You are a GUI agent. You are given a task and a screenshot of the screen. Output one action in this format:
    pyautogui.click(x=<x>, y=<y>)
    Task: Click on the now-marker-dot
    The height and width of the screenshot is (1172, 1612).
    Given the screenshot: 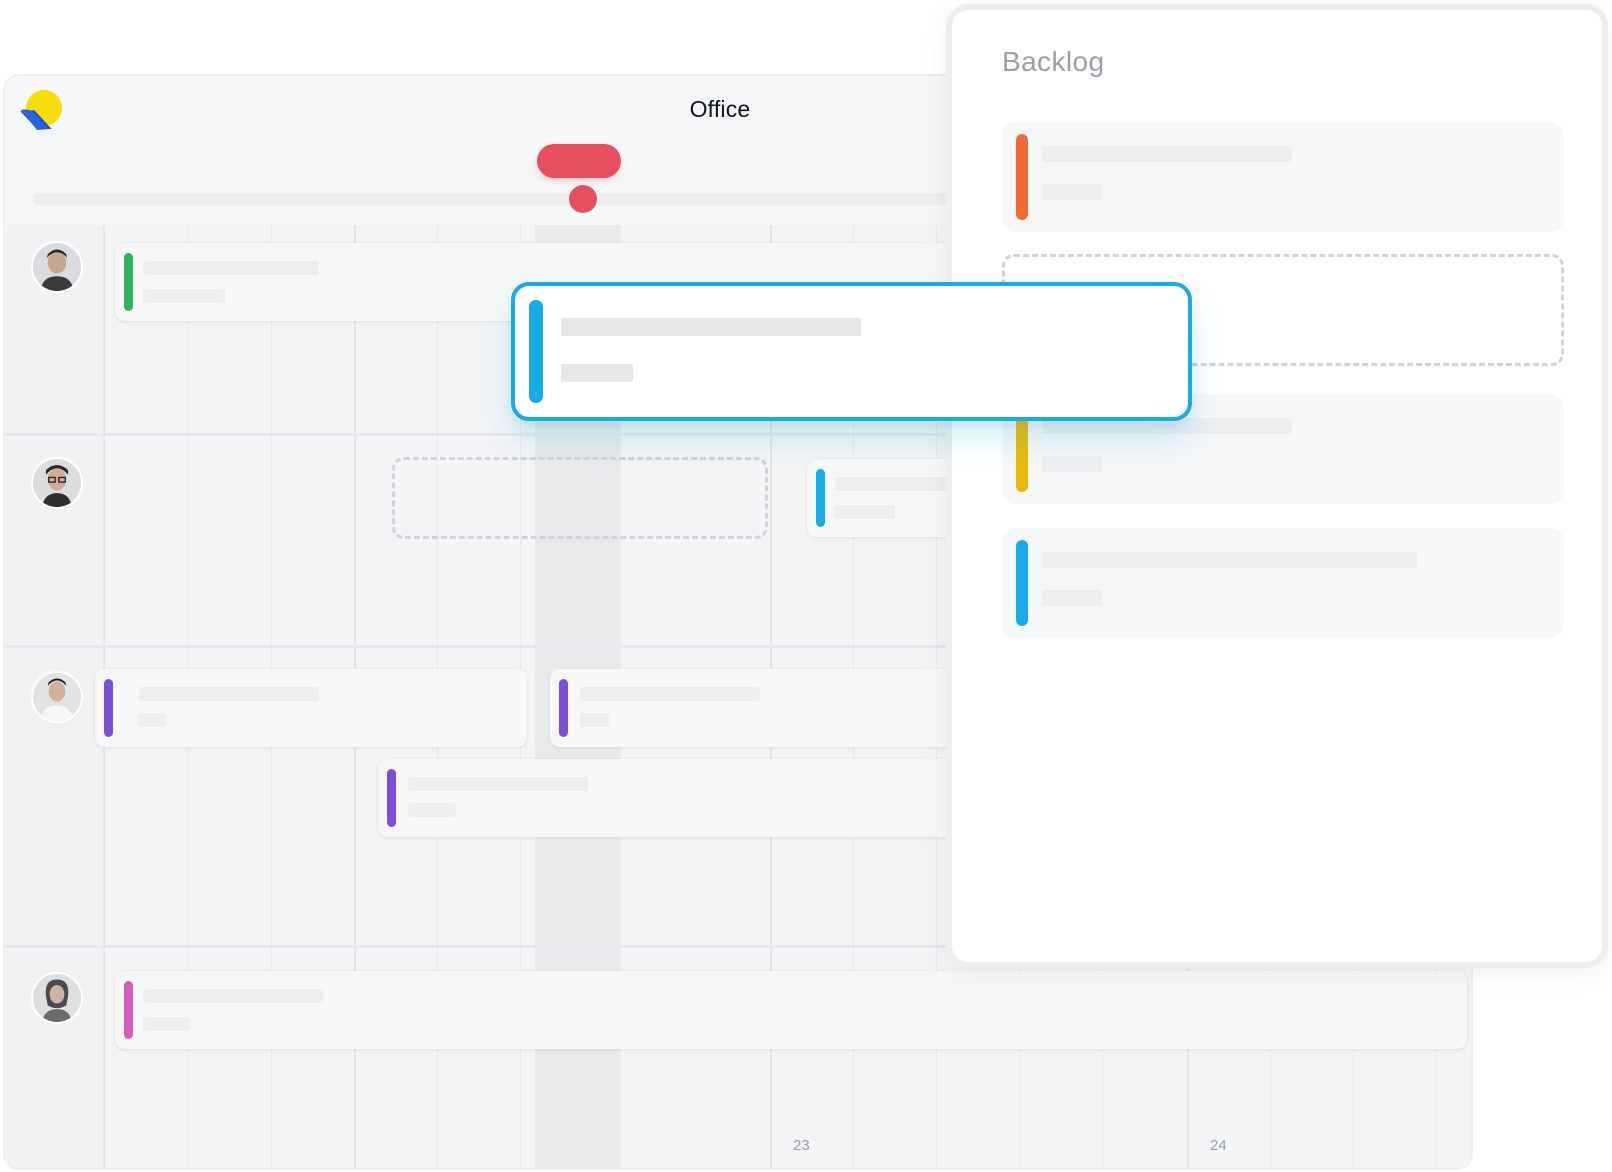 What is the action you would take?
    pyautogui.click(x=583, y=199)
    